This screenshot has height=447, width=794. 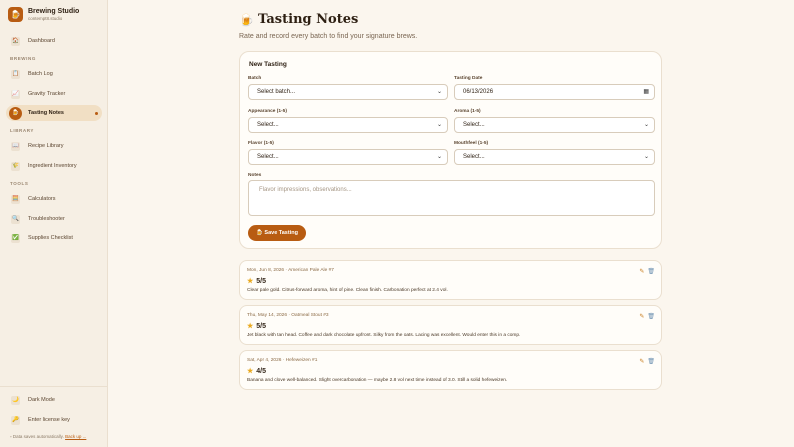 I want to click on beer-logo-icon: 🍺, so click(x=15, y=14).